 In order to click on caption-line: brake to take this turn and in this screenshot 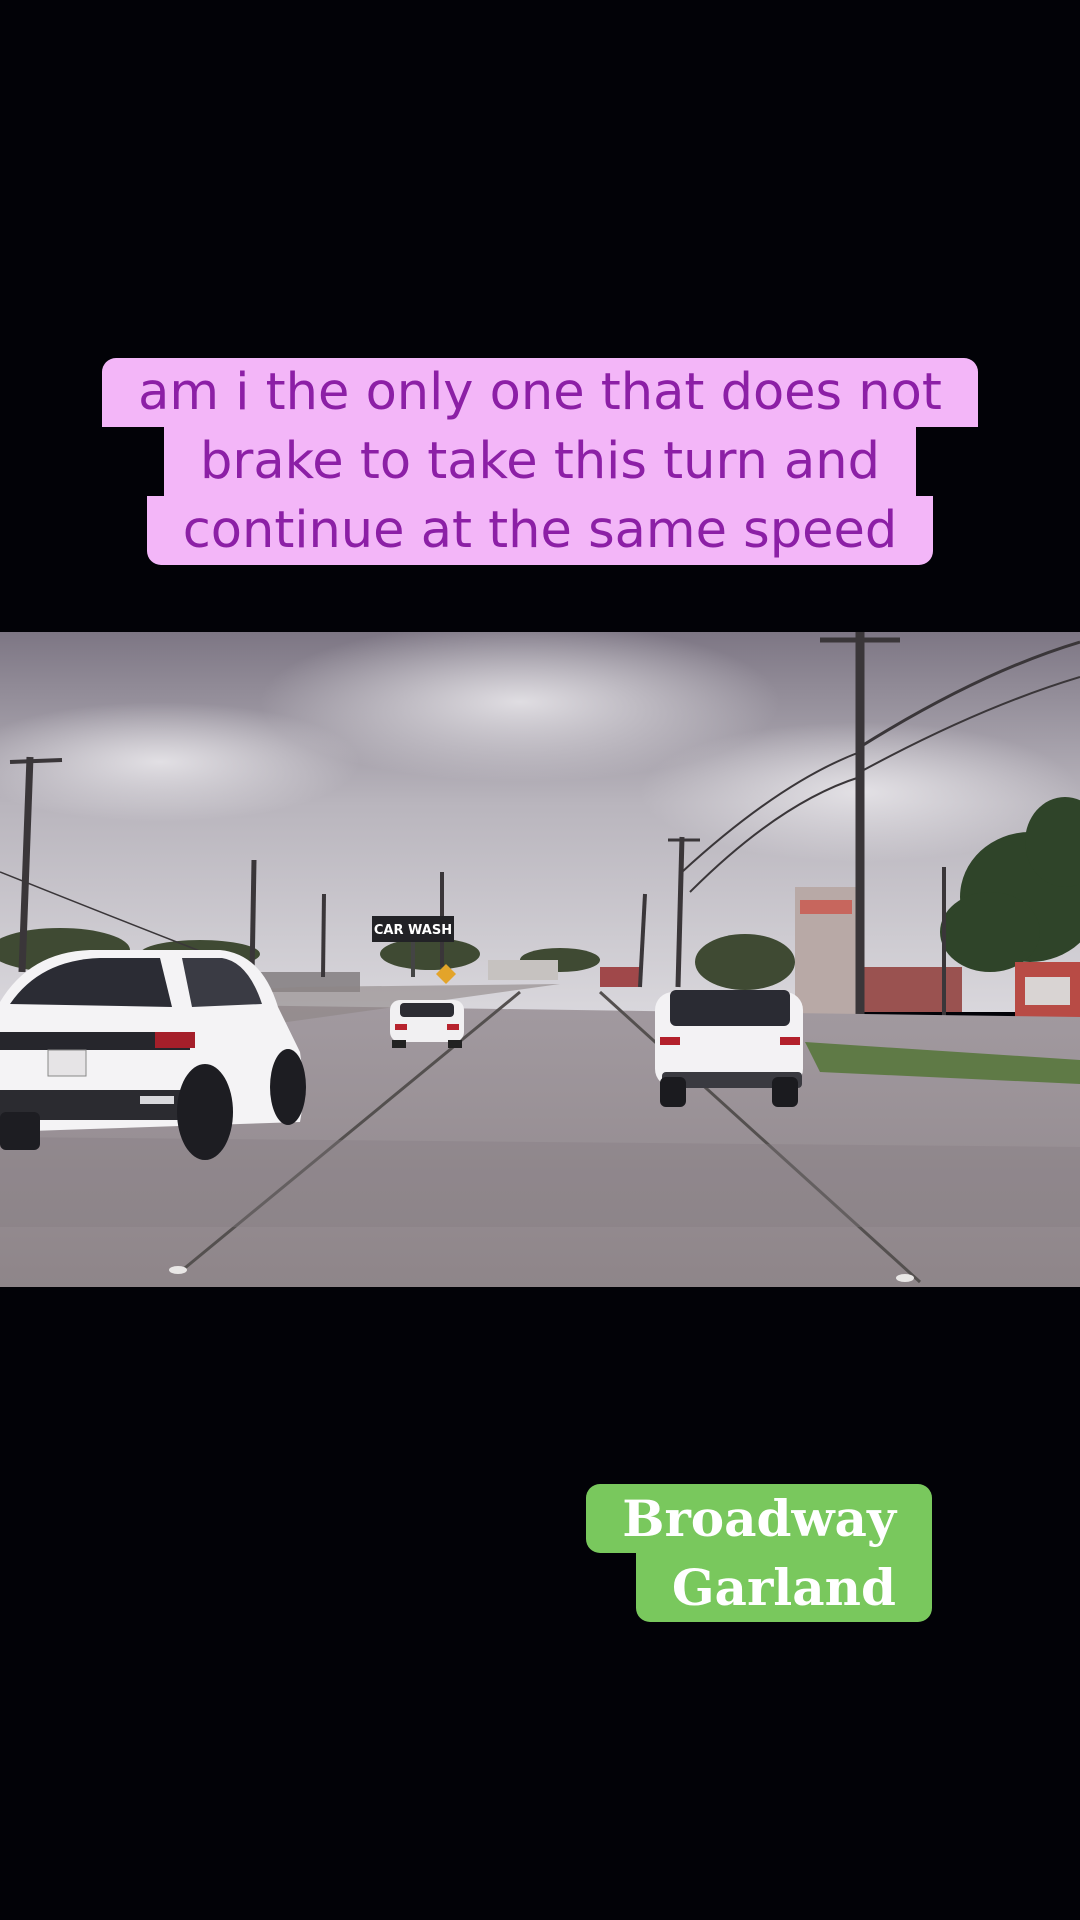, I will do `click(539, 461)`.